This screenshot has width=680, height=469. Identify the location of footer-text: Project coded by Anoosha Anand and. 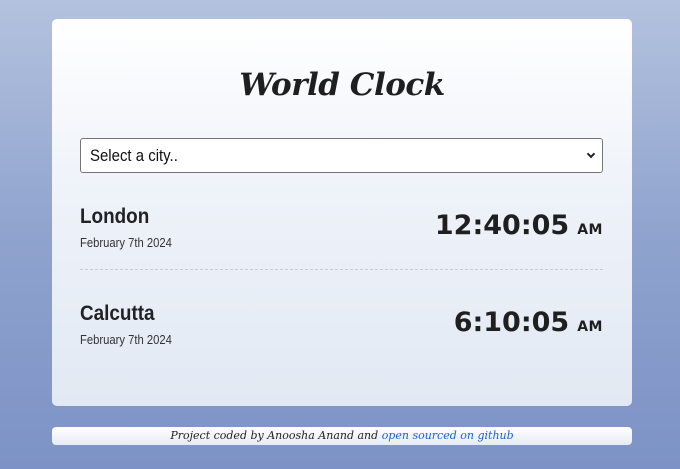
(274, 435).